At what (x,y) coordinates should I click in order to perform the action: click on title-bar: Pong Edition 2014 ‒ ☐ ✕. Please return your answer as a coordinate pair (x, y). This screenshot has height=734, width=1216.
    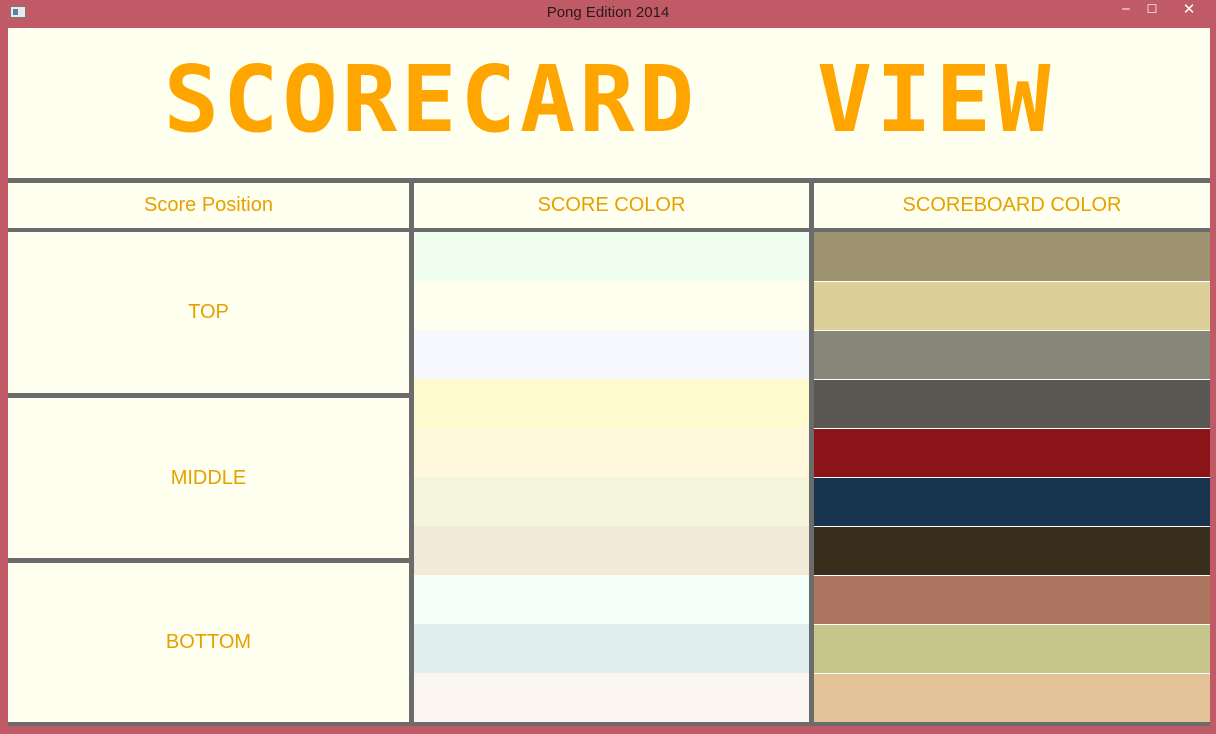
    Looking at the image, I should click on (608, 13).